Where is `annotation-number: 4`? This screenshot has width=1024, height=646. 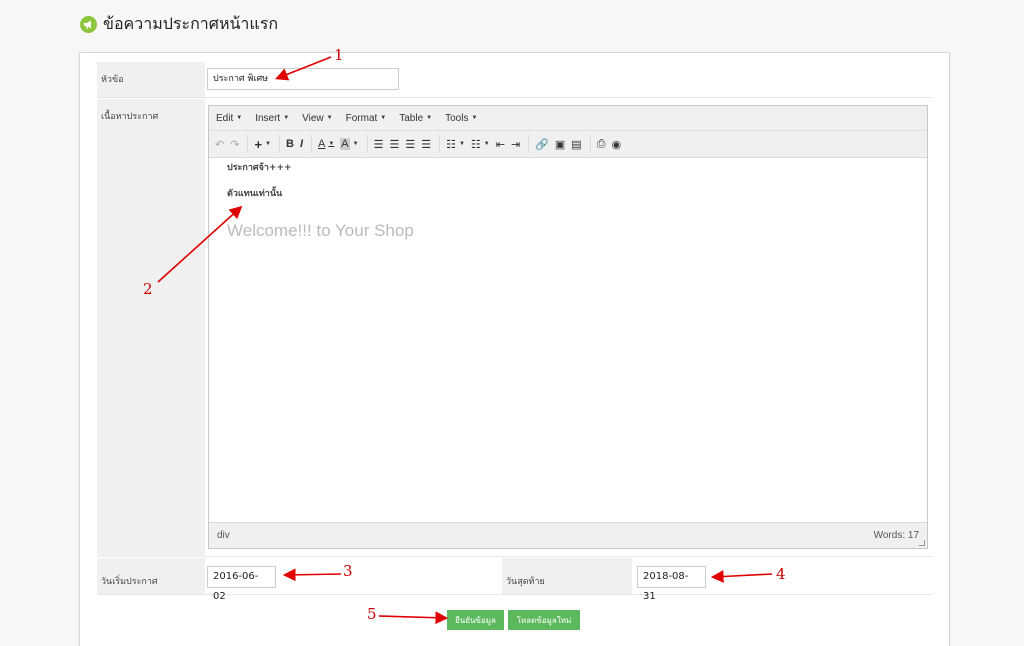 annotation-number: 4 is located at coordinates (781, 574).